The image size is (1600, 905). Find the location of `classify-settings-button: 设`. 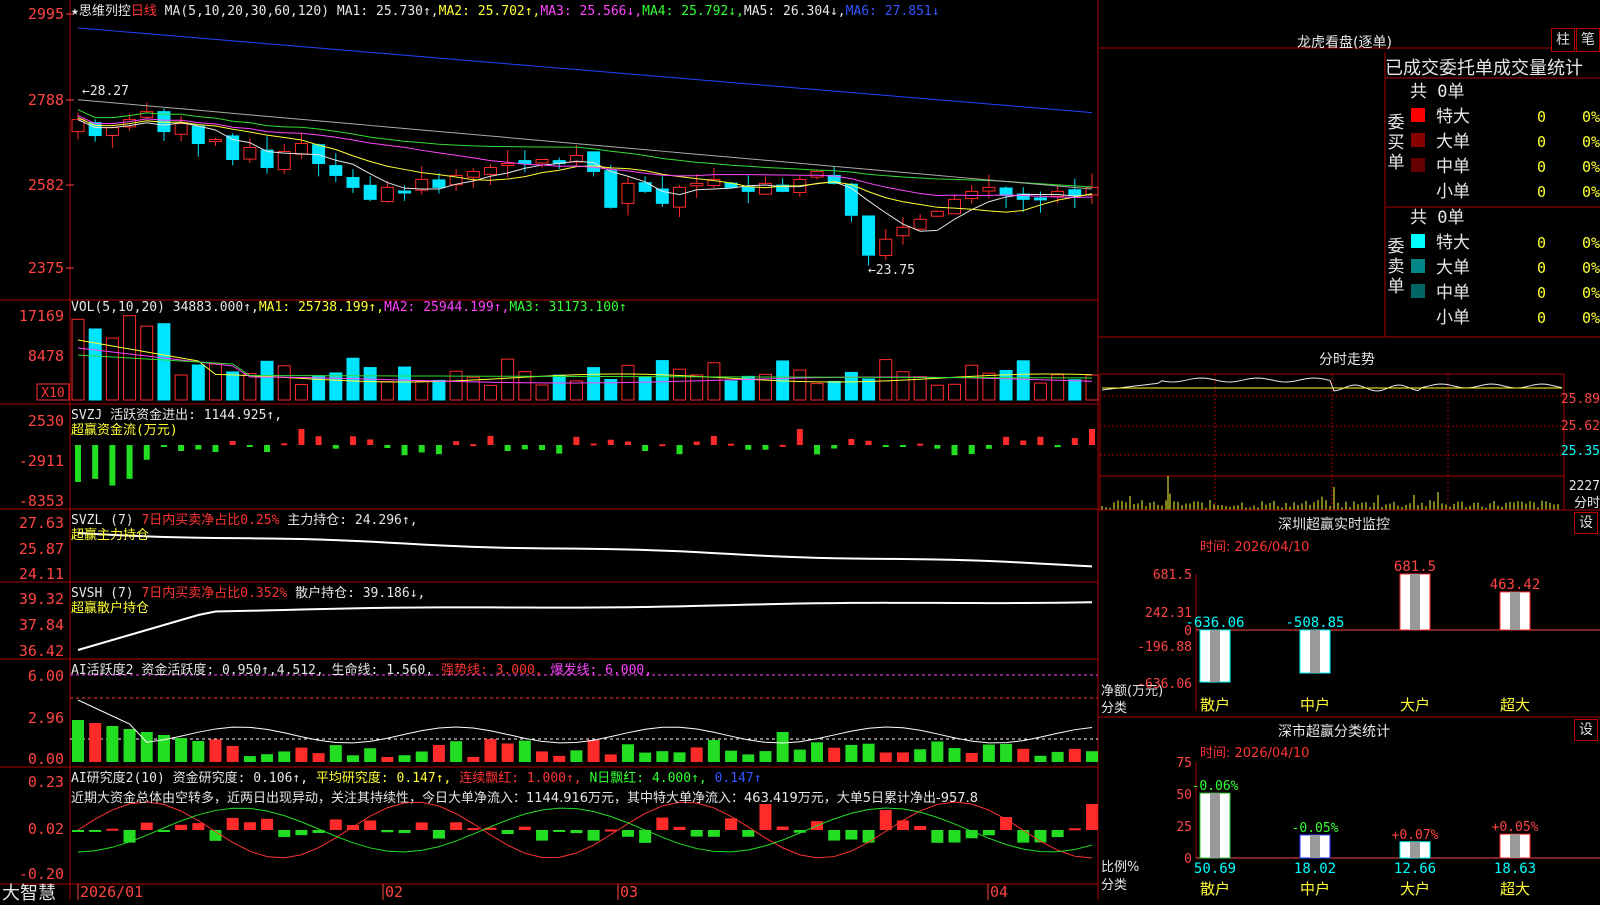

classify-settings-button: 设 is located at coordinates (1586, 730).